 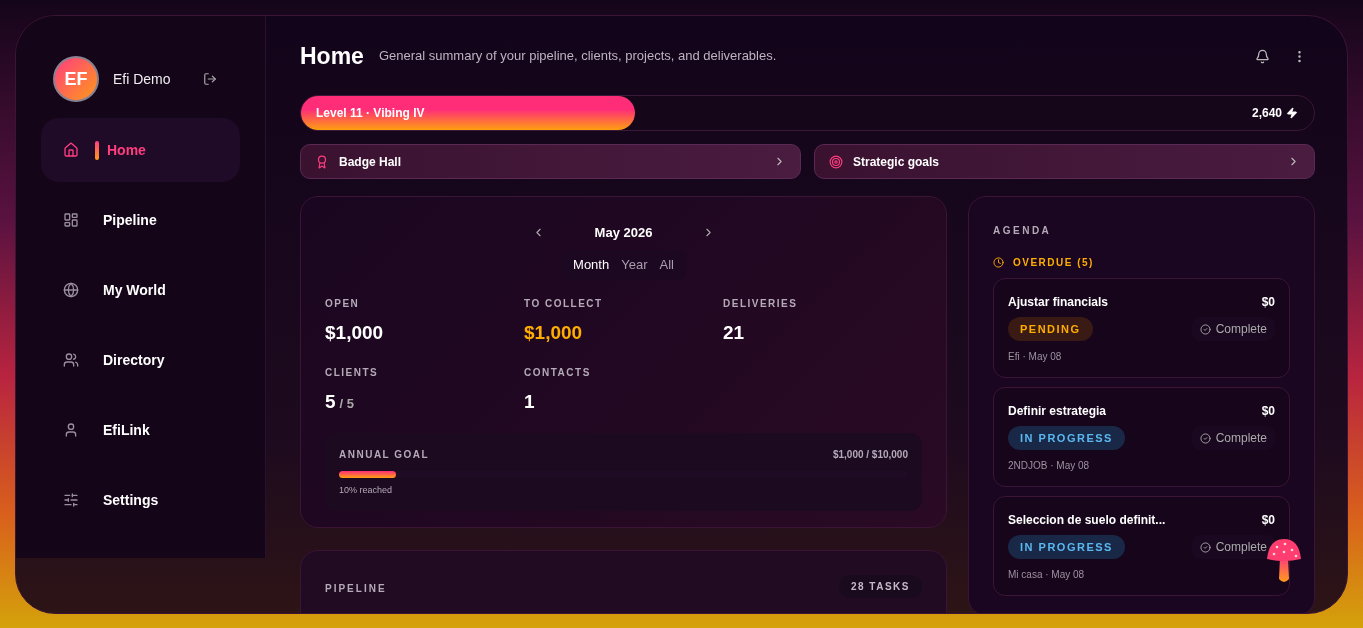 What do you see at coordinates (1141, 328) in the screenshot?
I see `agenda-item: Ajustar financials $0 PENDING Complete Efi · May 08` at bounding box center [1141, 328].